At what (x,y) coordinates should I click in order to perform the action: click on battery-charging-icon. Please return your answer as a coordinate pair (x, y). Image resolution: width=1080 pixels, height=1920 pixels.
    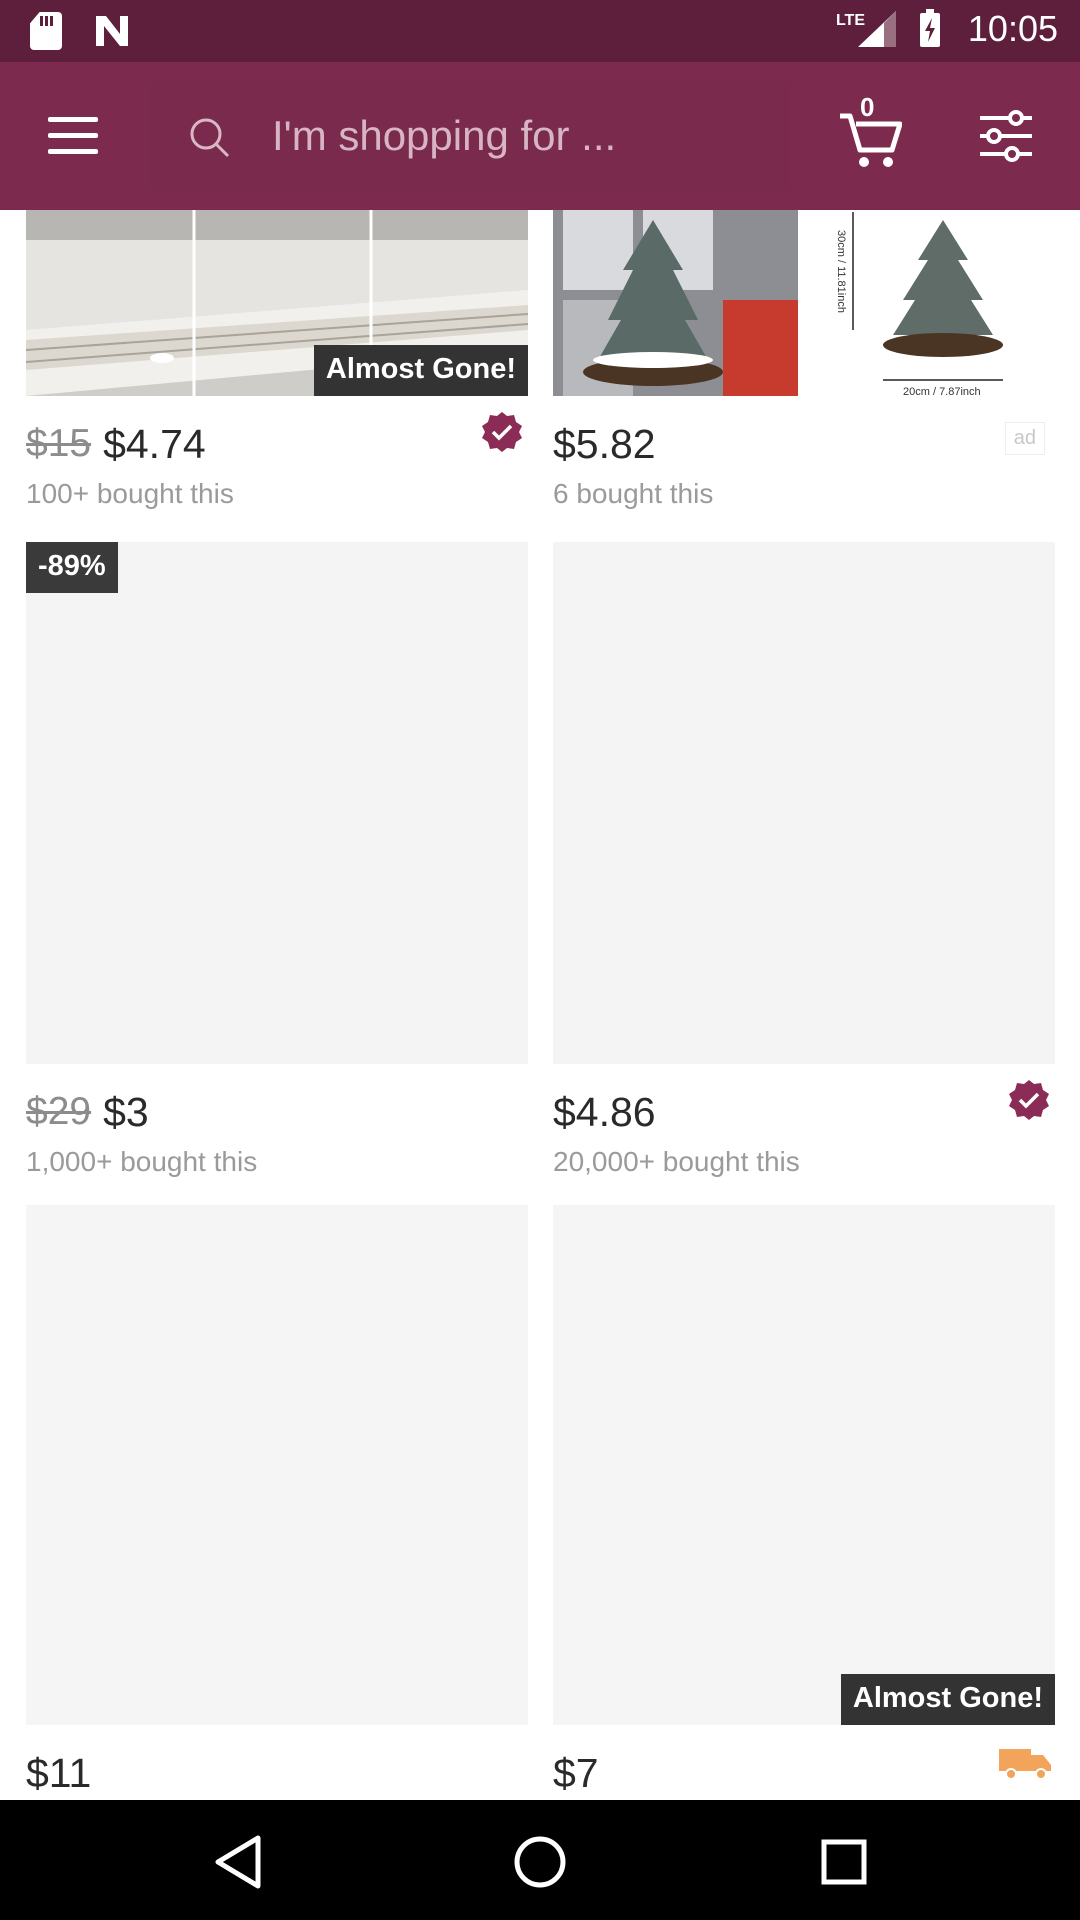
    Looking at the image, I should click on (929, 28).